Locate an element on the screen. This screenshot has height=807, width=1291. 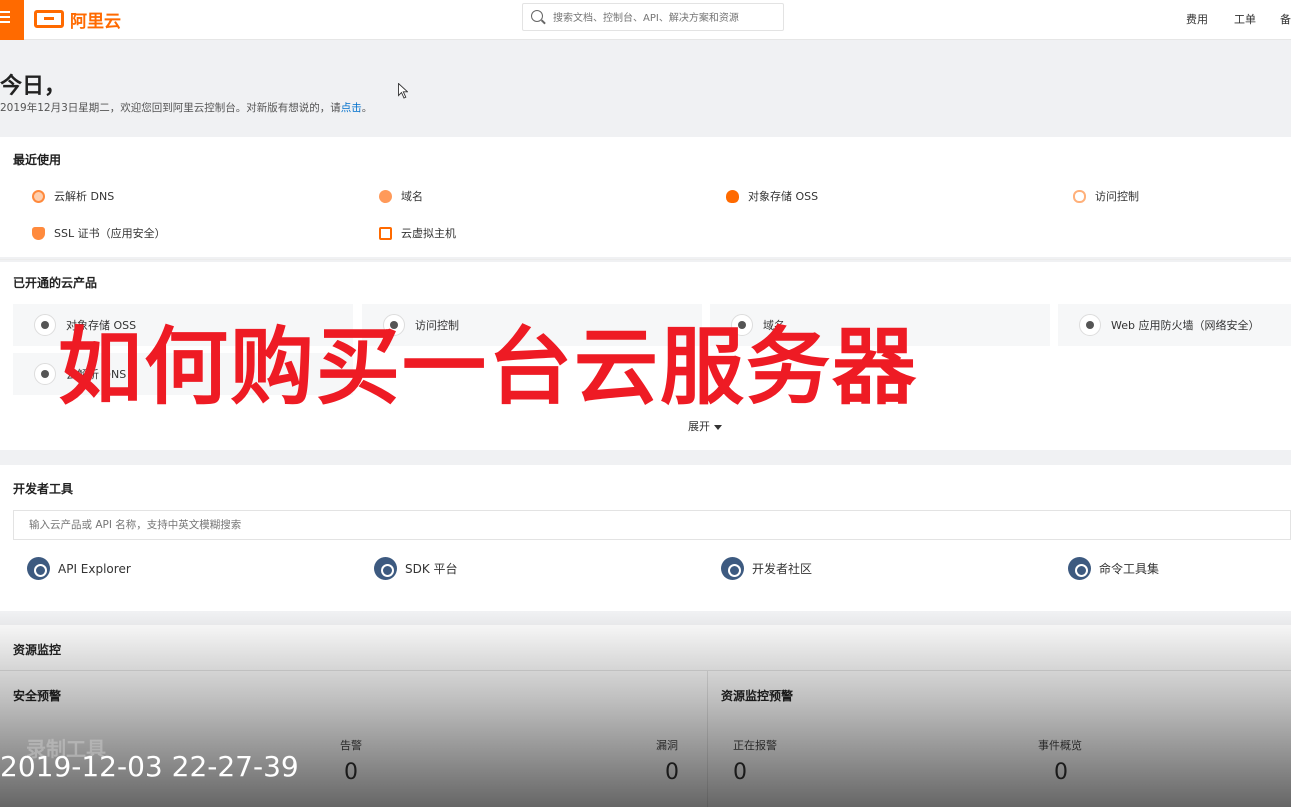
global-search is located at coordinates (653, 17).